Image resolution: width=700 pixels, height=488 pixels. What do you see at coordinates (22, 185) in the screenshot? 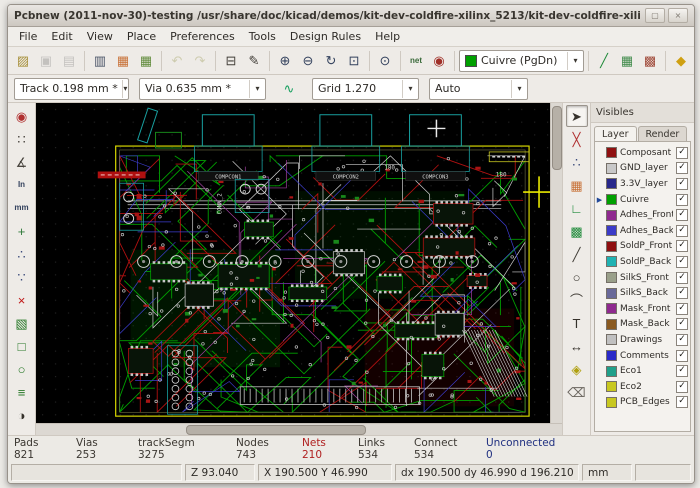
I see `units-inches-button: In` at bounding box center [22, 185].